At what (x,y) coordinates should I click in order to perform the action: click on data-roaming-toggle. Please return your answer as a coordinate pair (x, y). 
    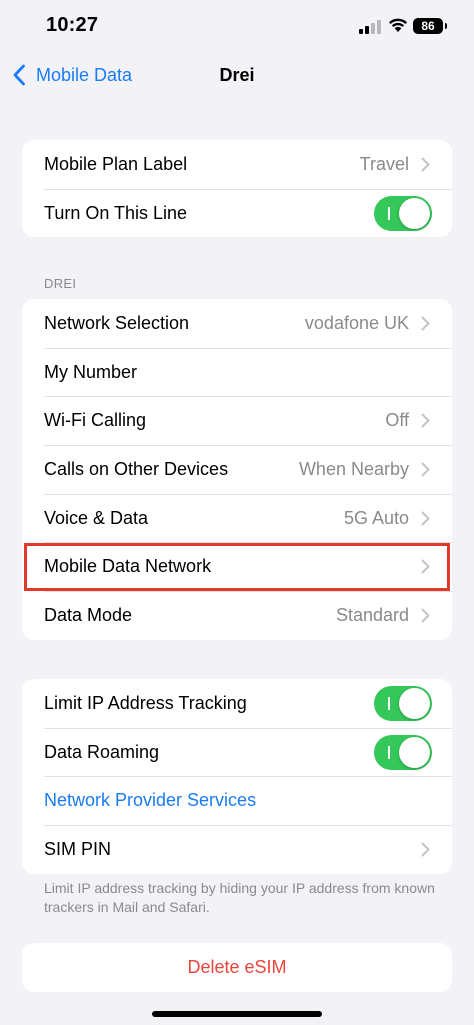
    Looking at the image, I should click on (403, 752).